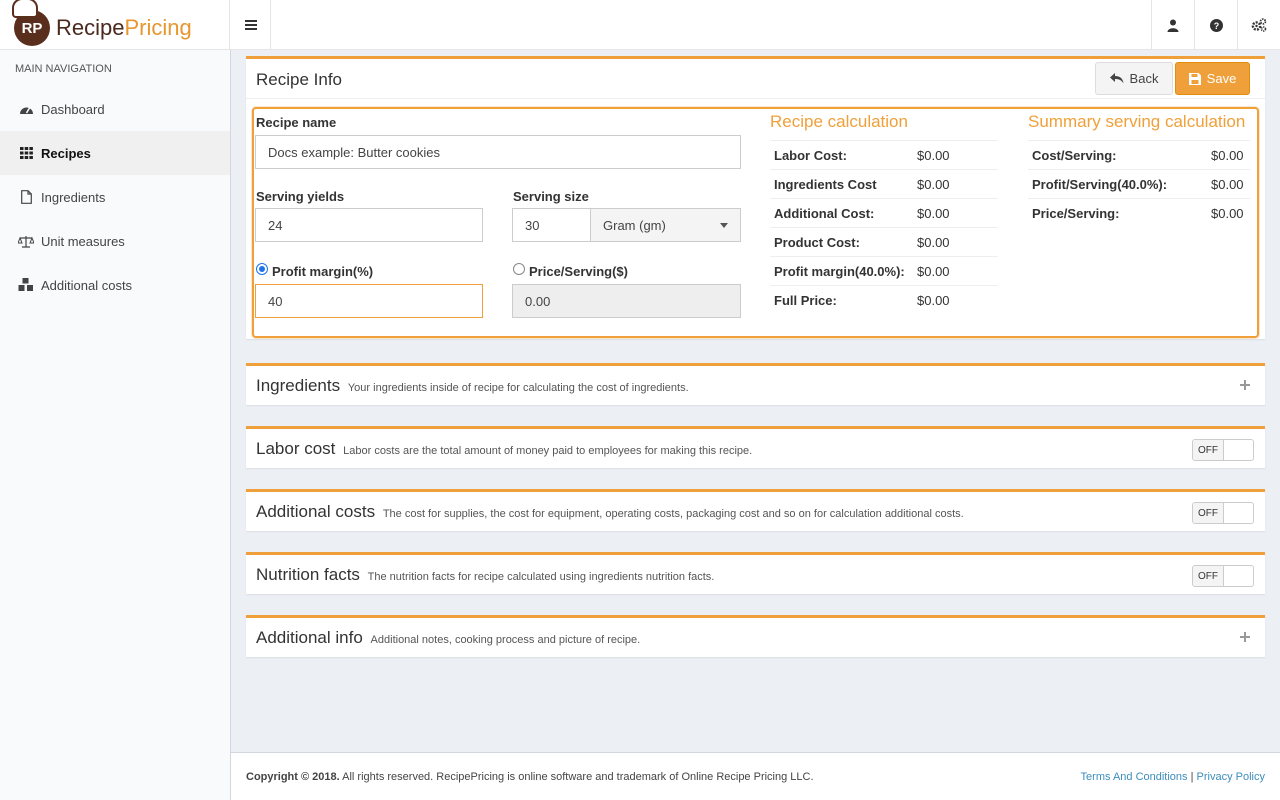 This screenshot has width=1280, height=800. I want to click on save-button: Save, so click(1212, 78).